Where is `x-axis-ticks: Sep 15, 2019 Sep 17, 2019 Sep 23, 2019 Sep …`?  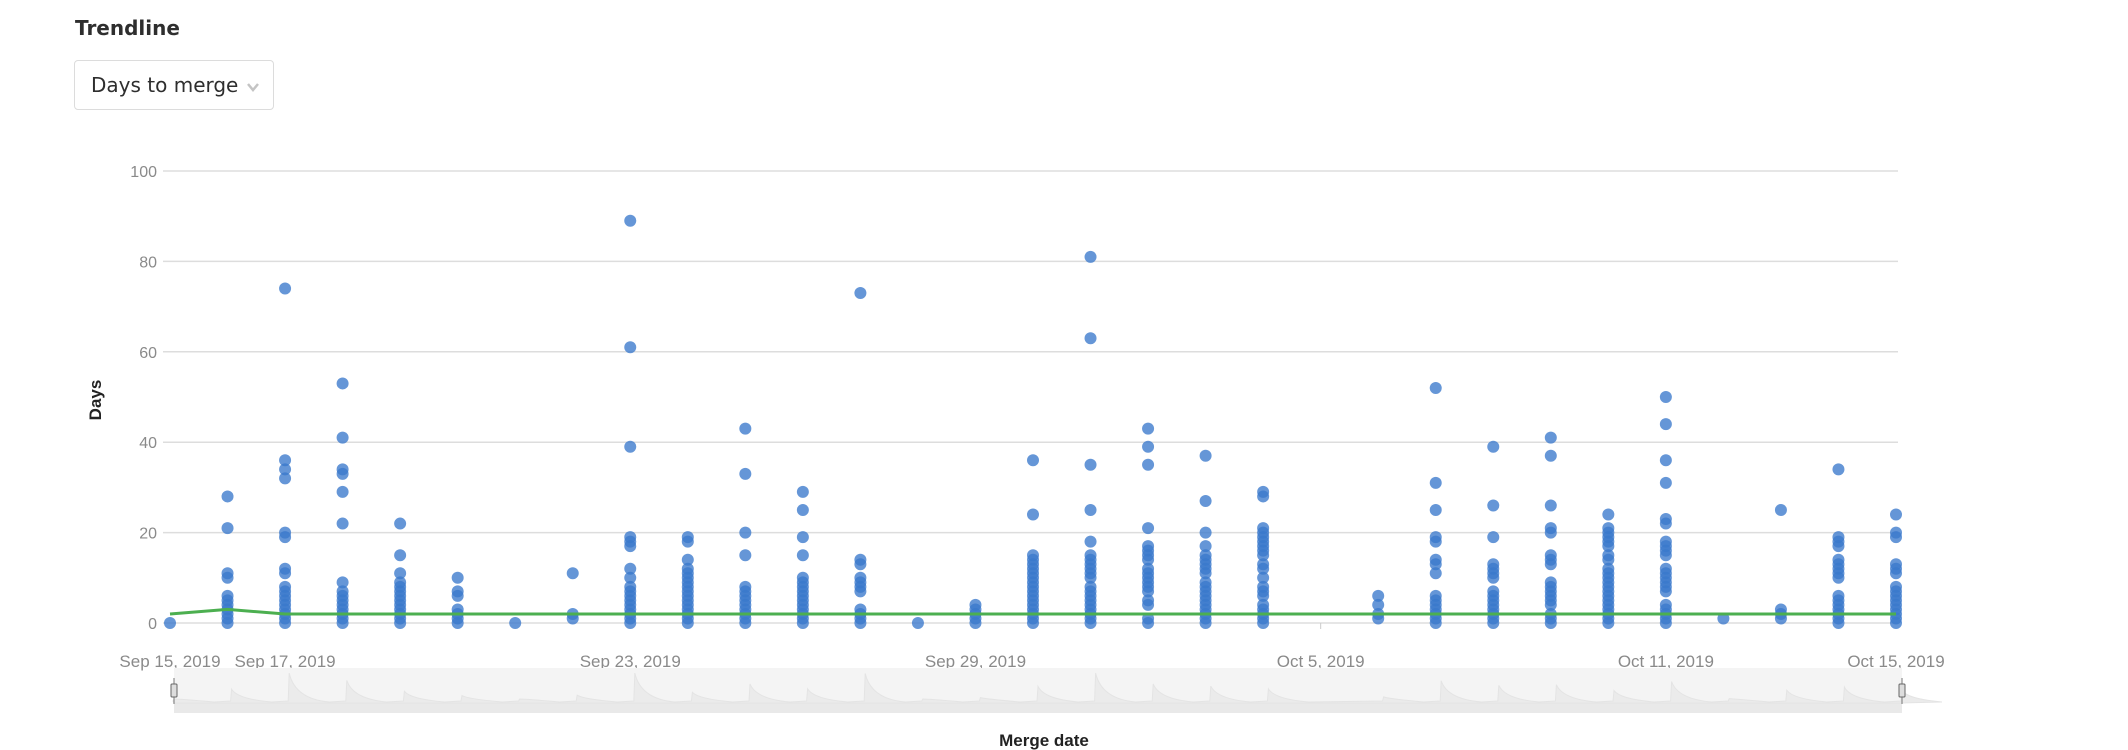 x-axis-ticks: Sep 15, 2019 Sep 17, 2019 Sep 23, 2019 Sep … is located at coordinates (1032, 647).